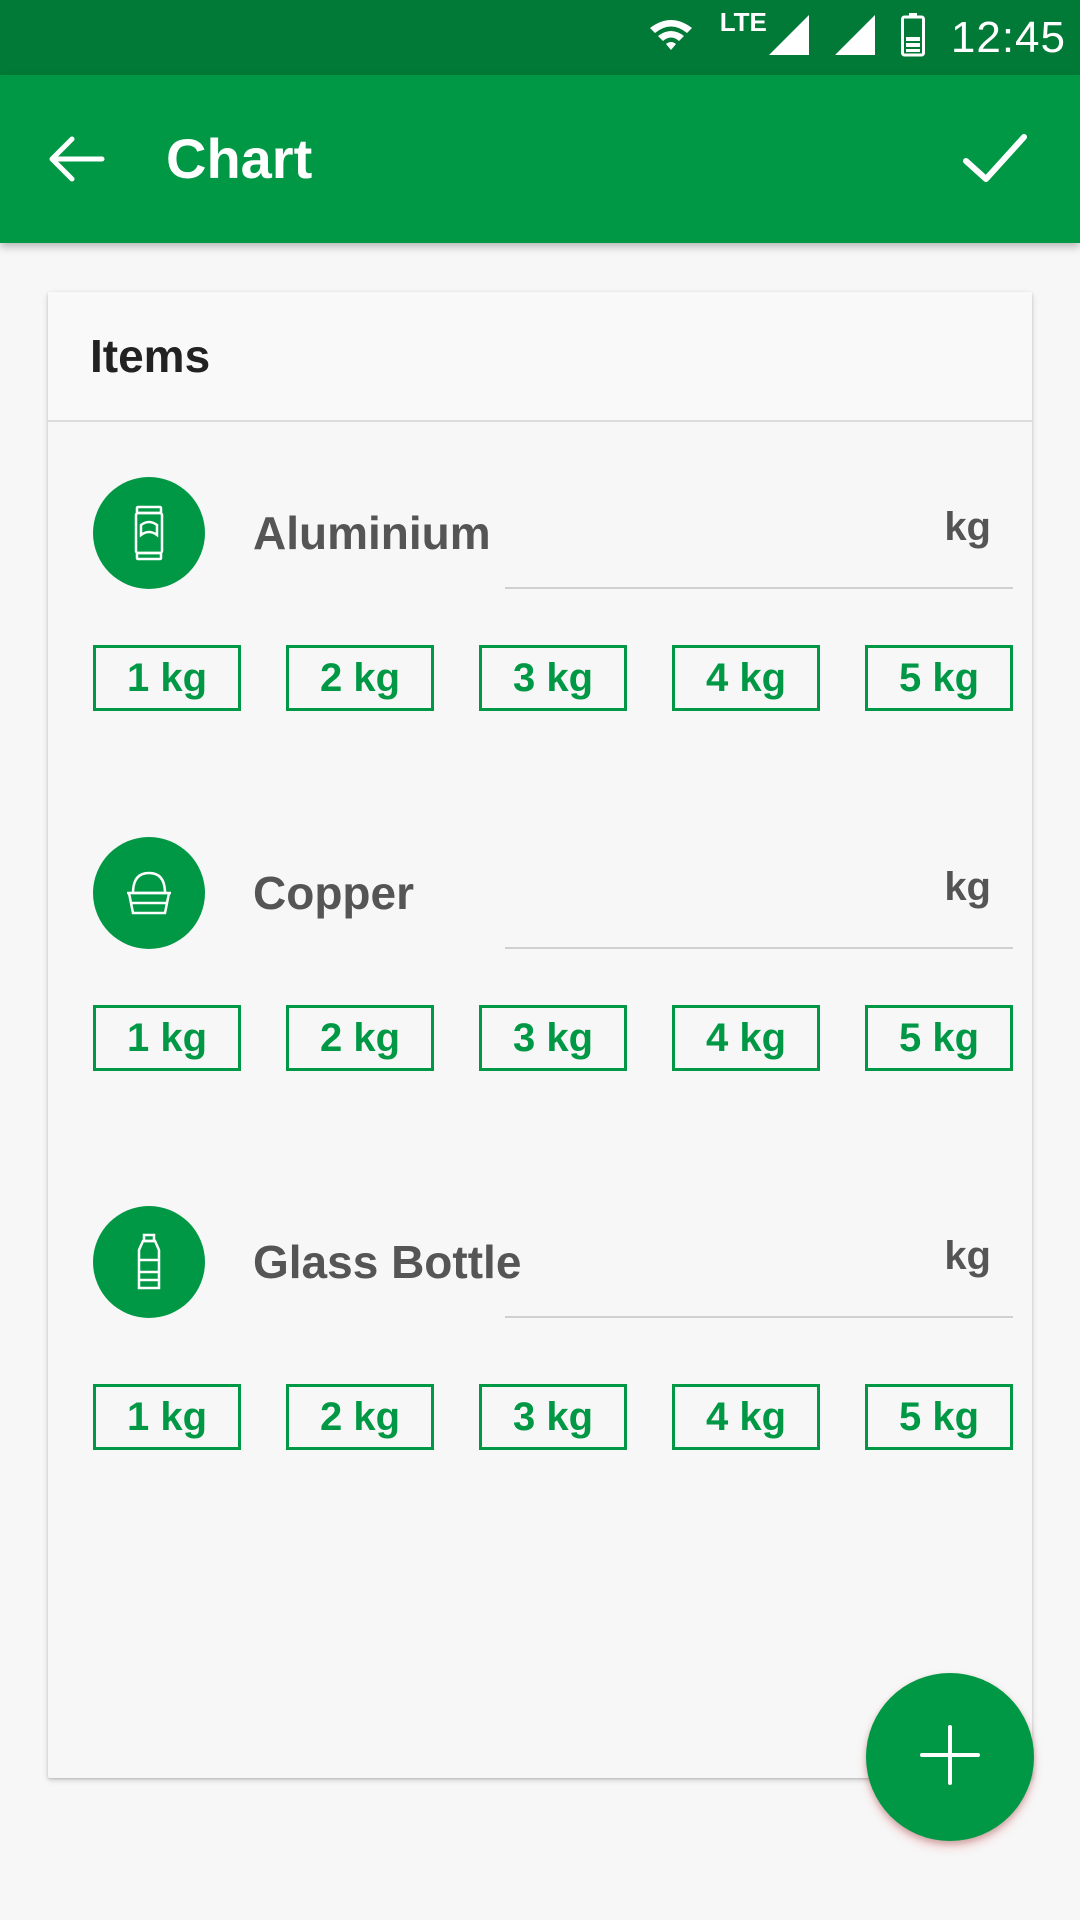 The image size is (1080, 1920). Describe the element at coordinates (540, 37) in the screenshot. I see `status-bar: LTE 12:45` at that location.